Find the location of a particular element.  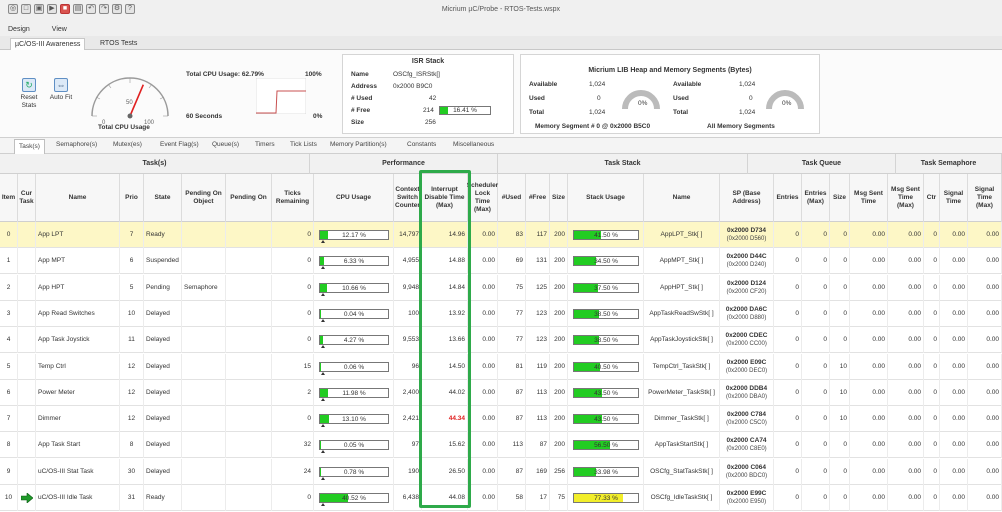

column-header-stack-name: Name is located at coordinates (682, 198).